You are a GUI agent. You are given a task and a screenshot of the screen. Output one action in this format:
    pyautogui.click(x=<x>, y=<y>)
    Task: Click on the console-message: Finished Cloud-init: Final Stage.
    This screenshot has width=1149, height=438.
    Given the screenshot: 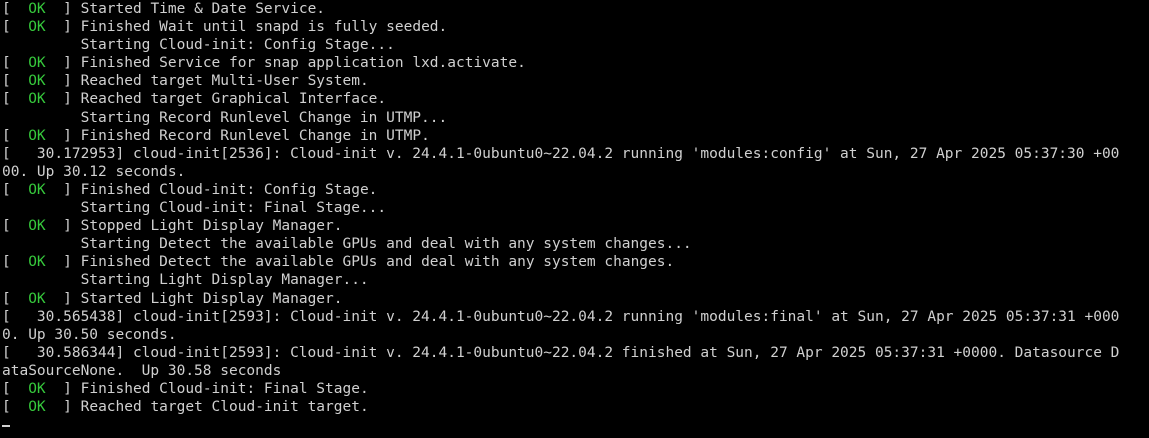 What is the action you would take?
    pyautogui.click(x=220, y=388)
    